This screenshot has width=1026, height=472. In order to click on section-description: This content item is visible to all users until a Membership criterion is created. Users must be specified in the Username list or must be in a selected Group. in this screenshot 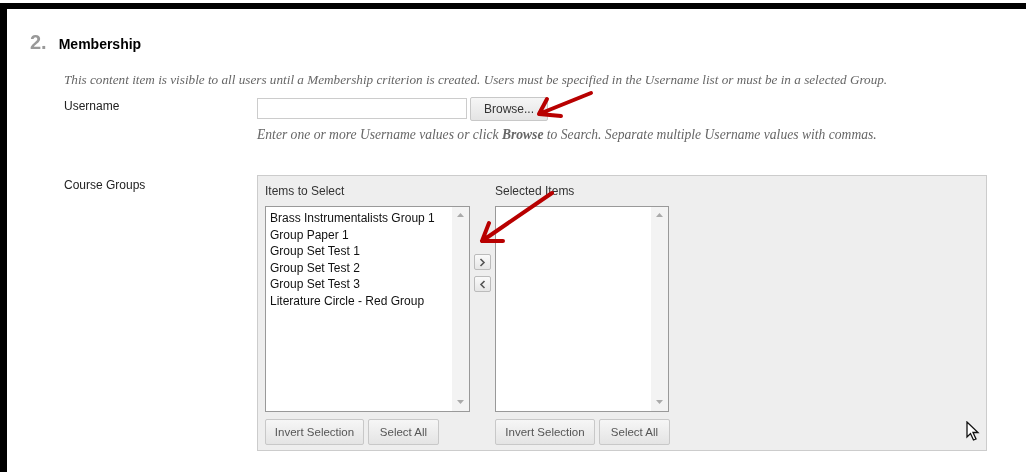, I will do `click(476, 80)`.